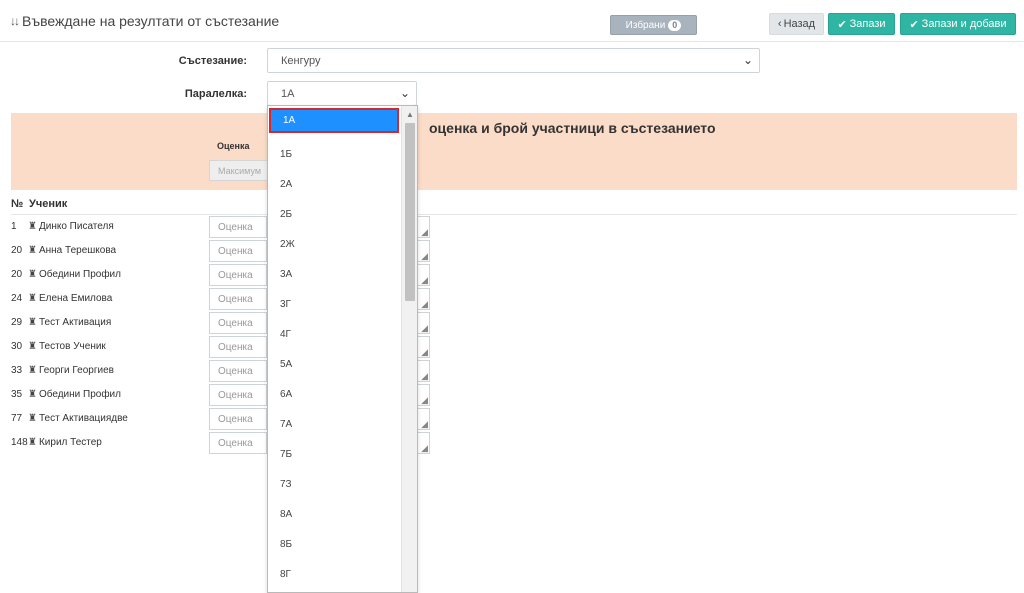 The width and height of the screenshot is (1024, 593). What do you see at coordinates (334, 484) in the screenshot?
I see `dropdown-option: 7З` at bounding box center [334, 484].